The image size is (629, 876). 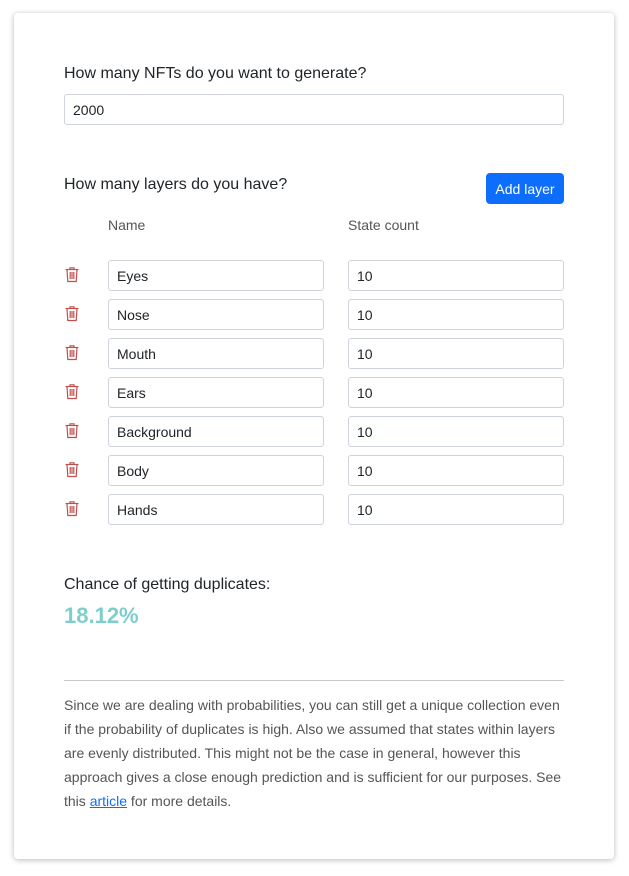 What do you see at coordinates (167, 584) in the screenshot?
I see `chance-label: Chance of getting duplicates:` at bounding box center [167, 584].